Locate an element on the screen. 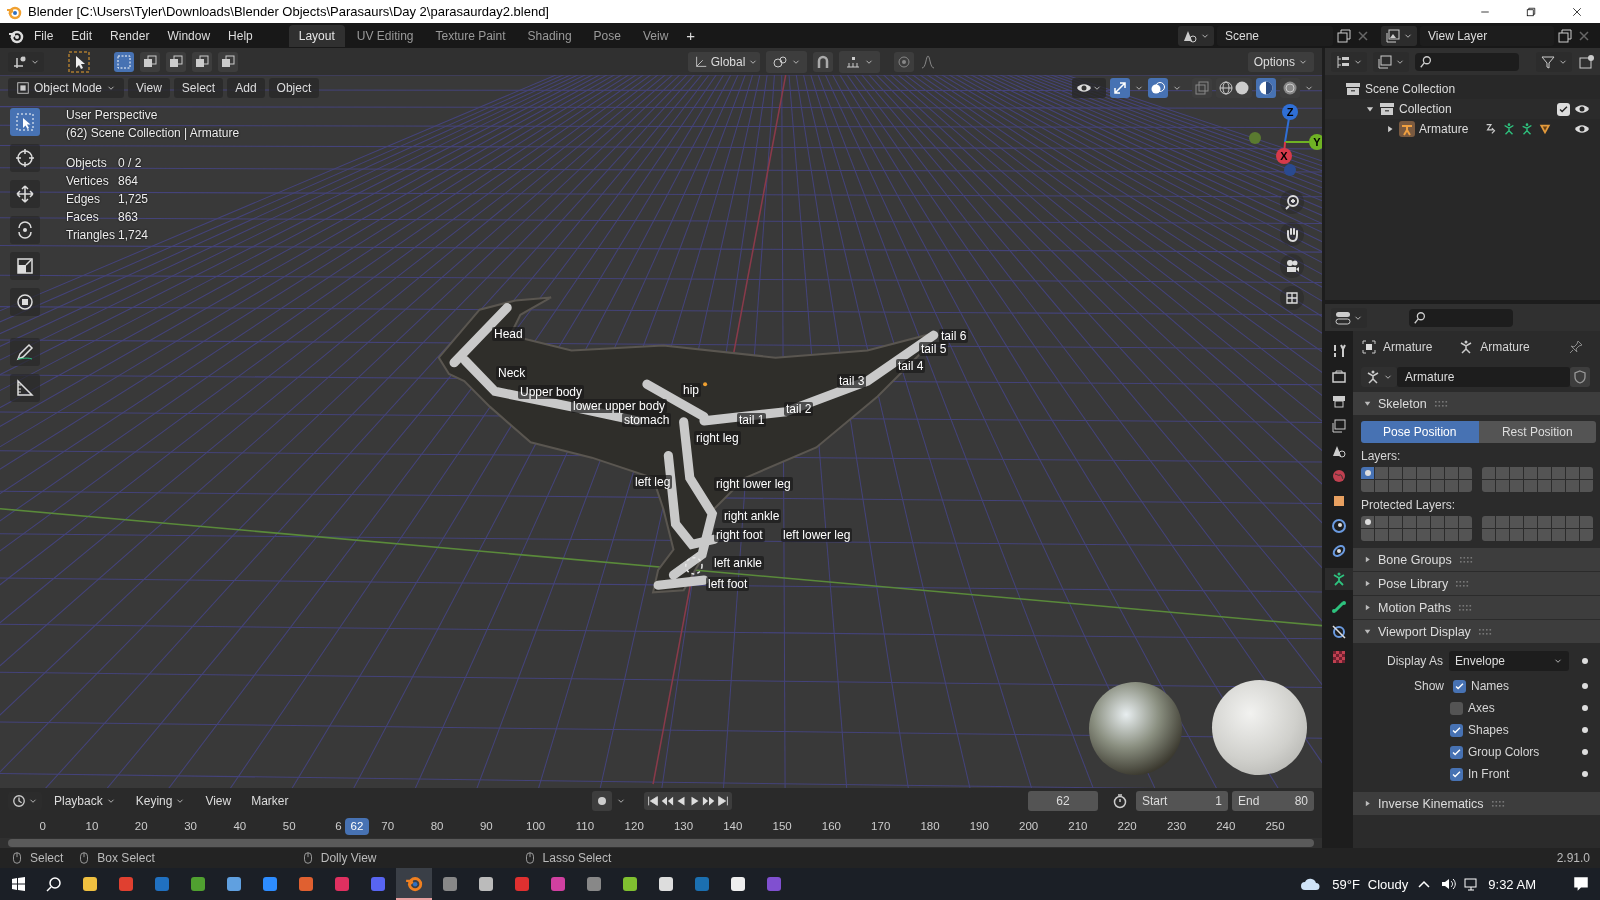 This screenshot has height=900, width=1600. breadcrumb-item: Armature is located at coordinates (1408, 347).